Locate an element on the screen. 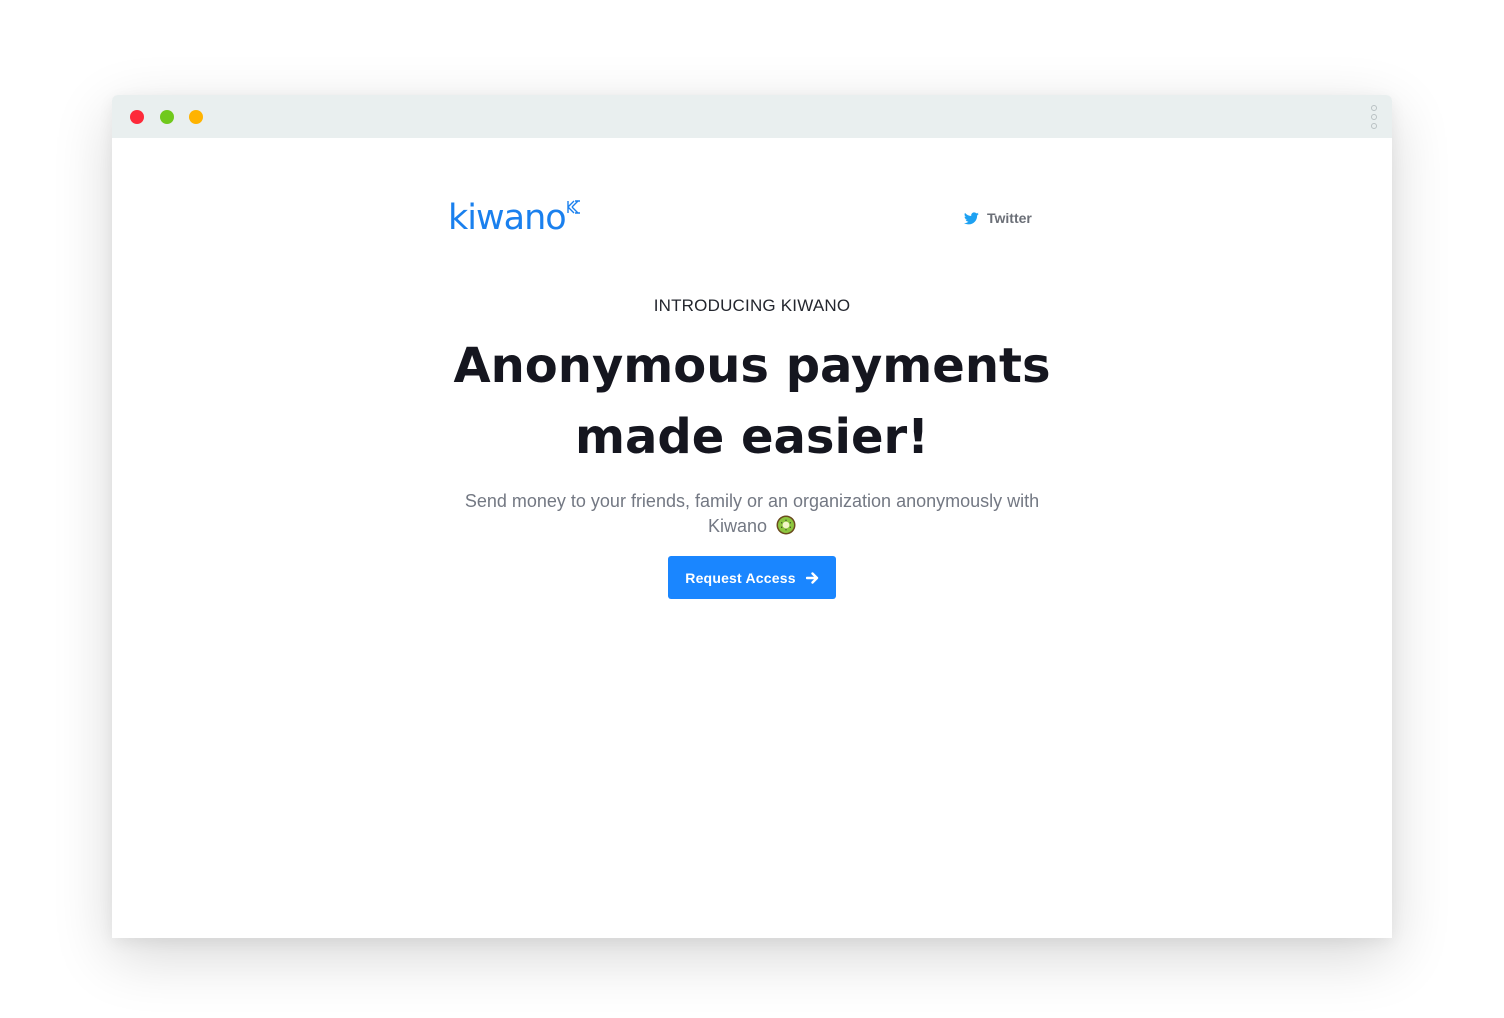  zoom-window-button is located at coordinates (196, 117).